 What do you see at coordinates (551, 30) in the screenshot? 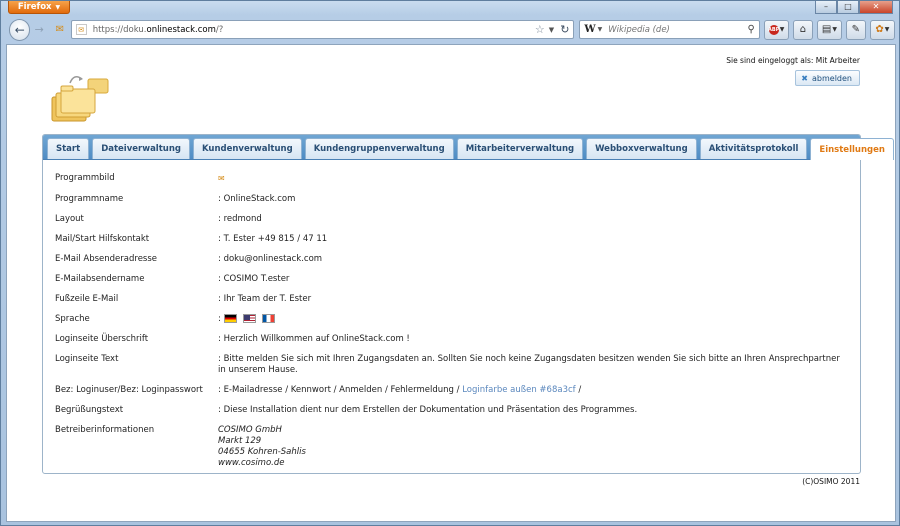
I see `url-history-dropdown-icon: ▼` at bounding box center [551, 30].